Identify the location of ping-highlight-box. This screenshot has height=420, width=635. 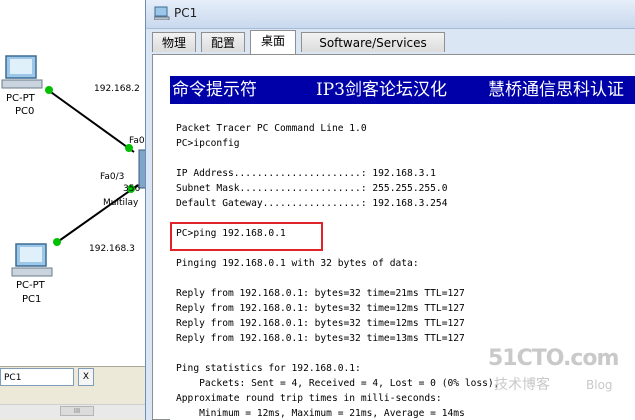
(246, 236).